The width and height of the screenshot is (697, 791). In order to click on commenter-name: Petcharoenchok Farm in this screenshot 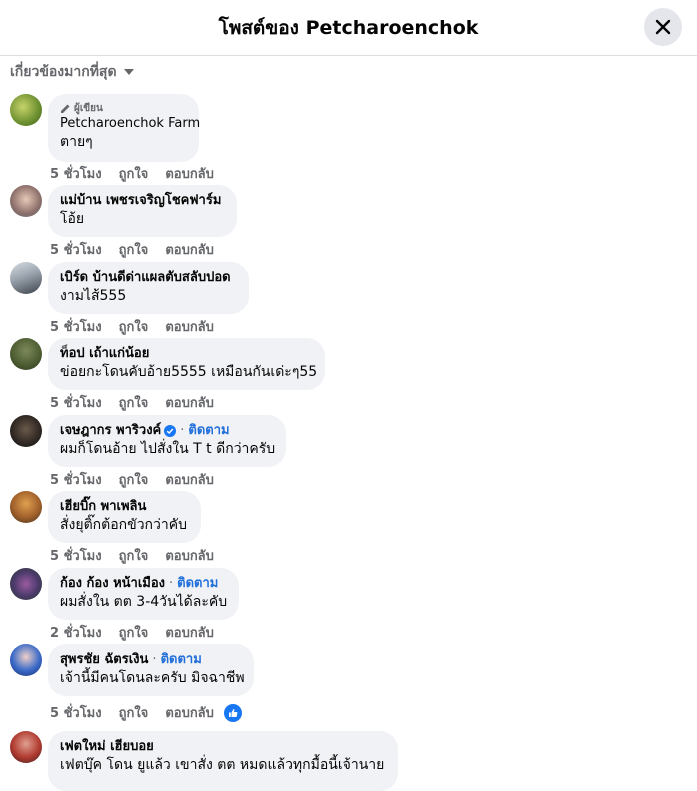, I will do `click(130, 123)`.